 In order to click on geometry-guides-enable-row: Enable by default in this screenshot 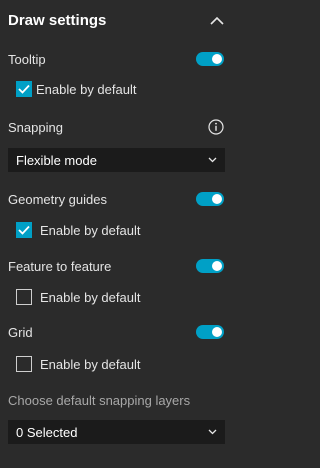, I will do `click(122, 230)`.